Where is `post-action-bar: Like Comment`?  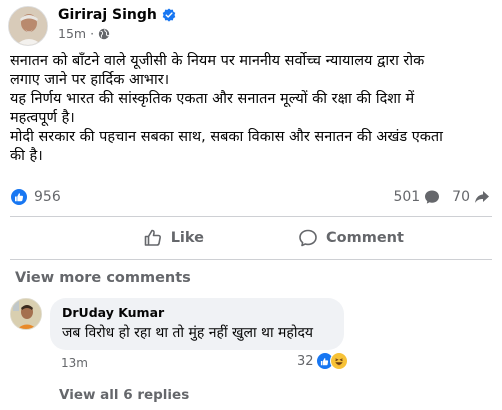 post-action-bar: Like Comment is located at coordinates (251, 238).